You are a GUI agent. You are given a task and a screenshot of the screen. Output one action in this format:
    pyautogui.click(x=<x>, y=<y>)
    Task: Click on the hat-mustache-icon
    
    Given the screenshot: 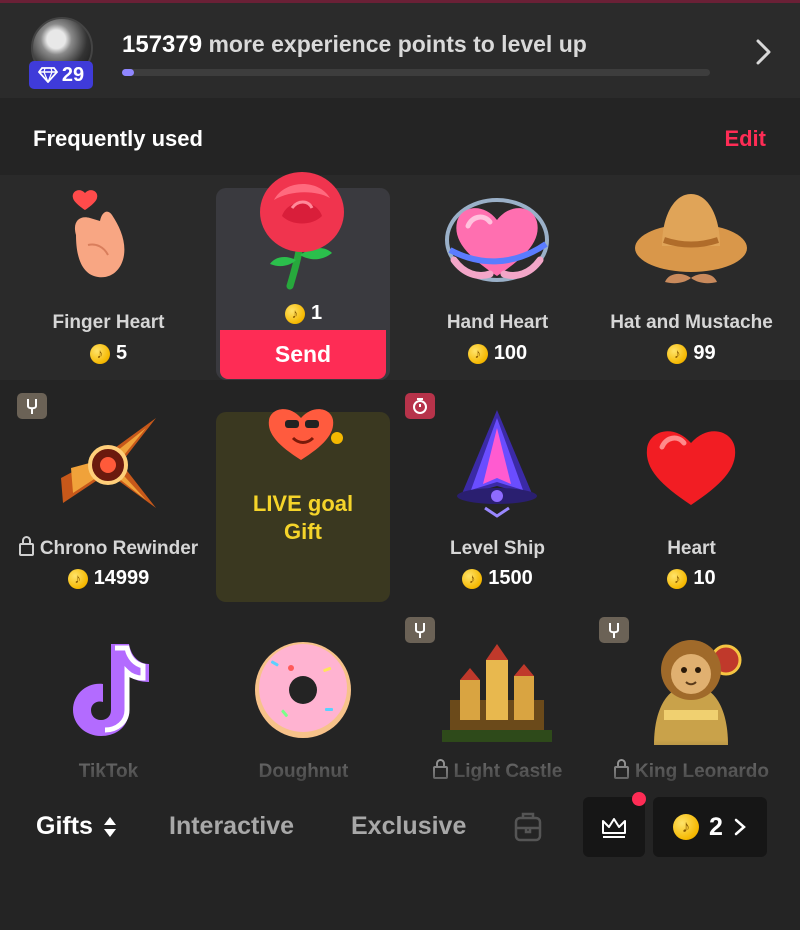 What is the action you would take?
    pyautogui.click(x=691, y=239)
    